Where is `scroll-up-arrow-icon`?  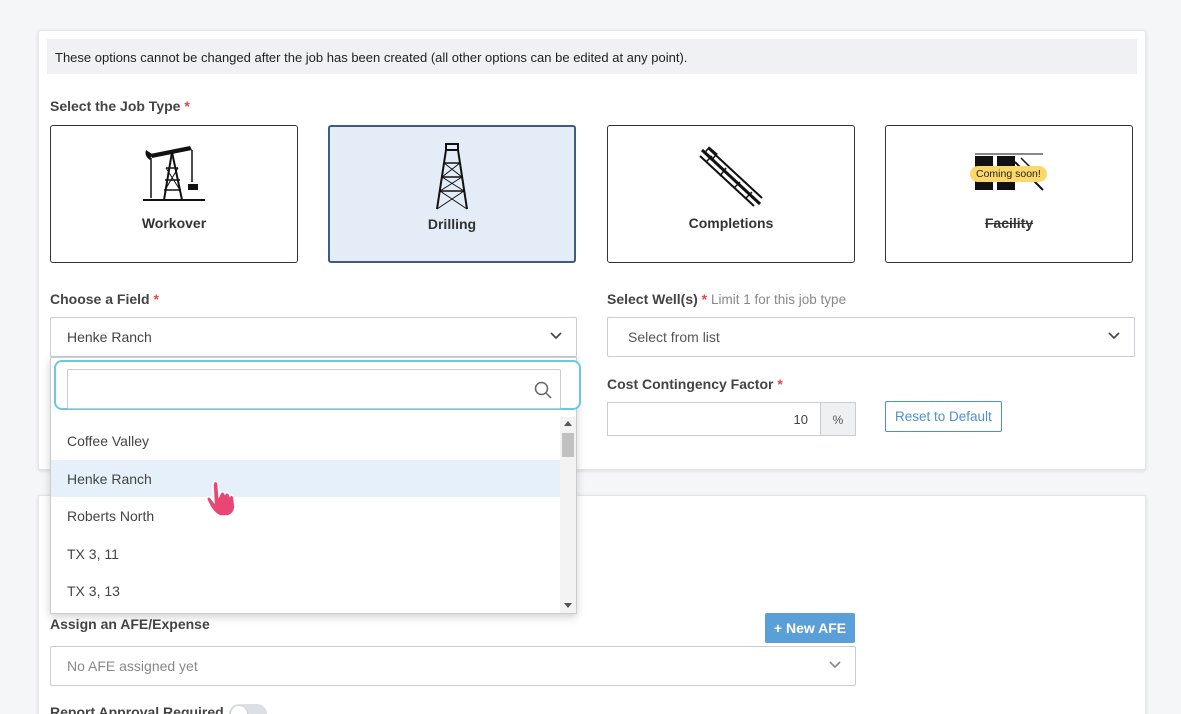 scroll-up-arrow-icon is located at coordinates (568, 423).